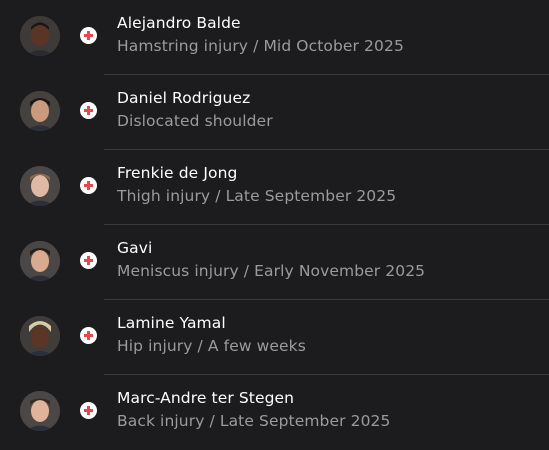  I want to click on player-name: Frenkie de Jong, so click(177, 173).